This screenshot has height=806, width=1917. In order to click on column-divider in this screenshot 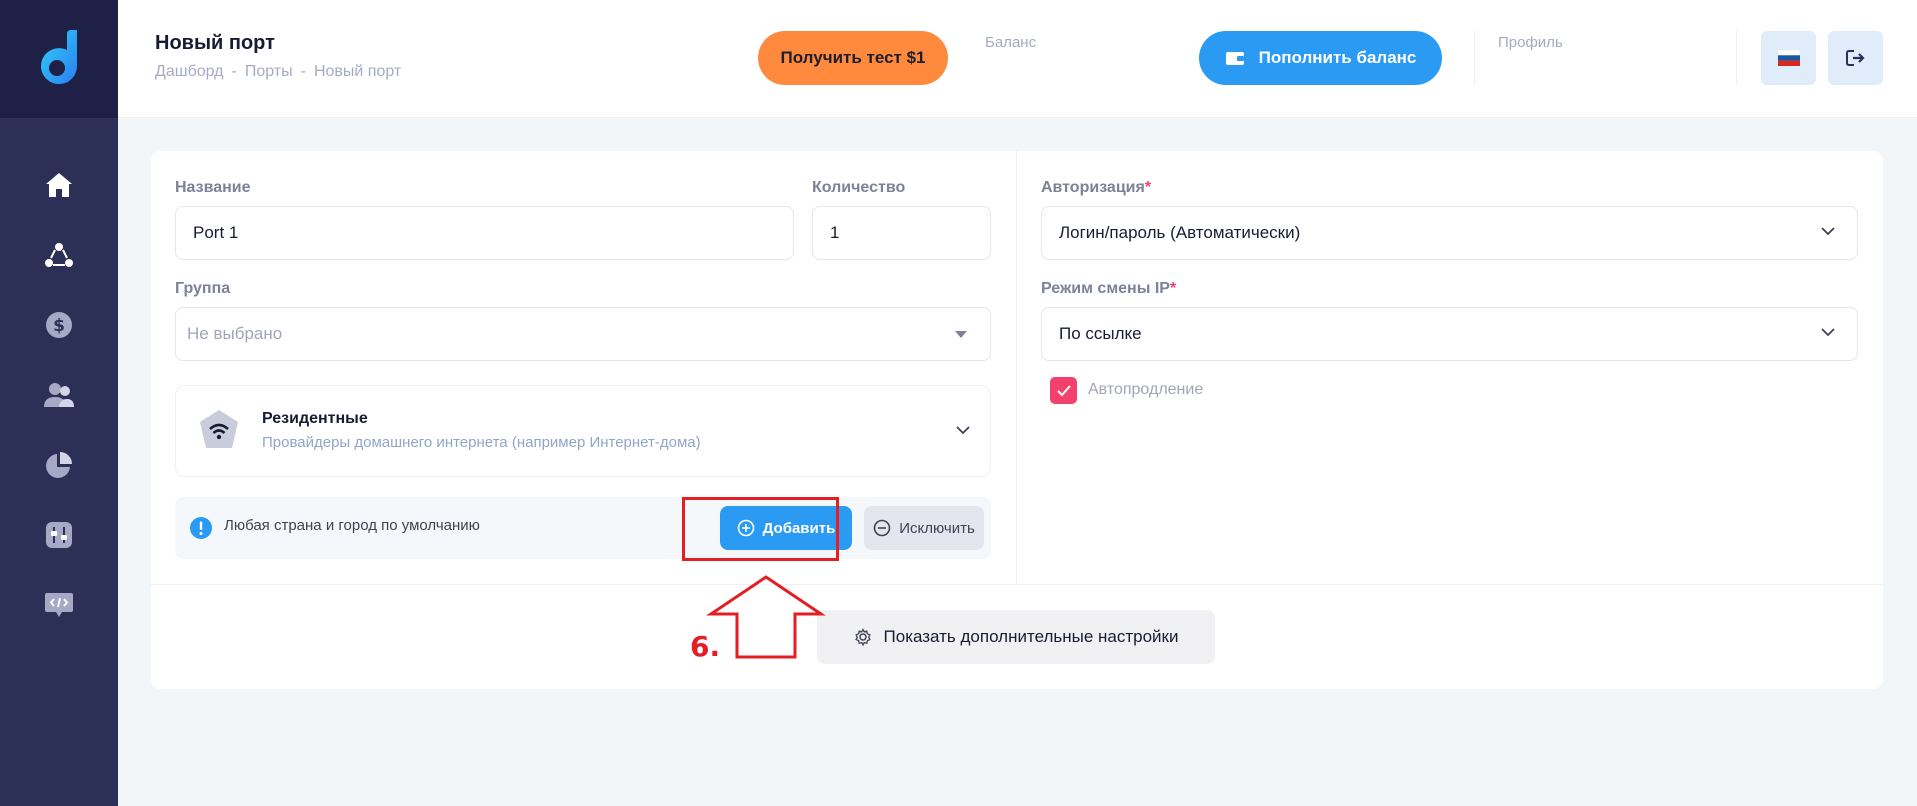, I will do `click(1016, 367)`.